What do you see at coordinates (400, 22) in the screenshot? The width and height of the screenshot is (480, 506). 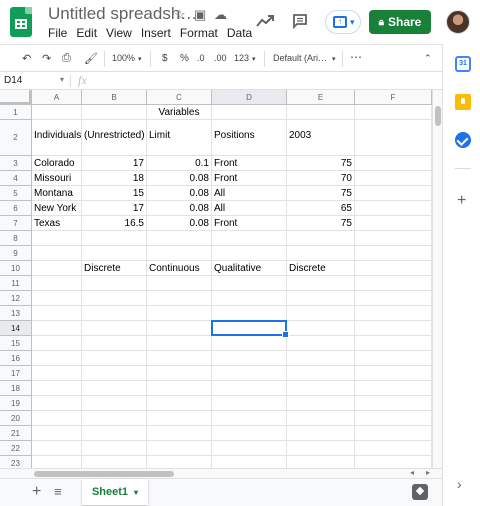 I see `share-button: 🔒︎ Share` at bounding box center [400, 22].